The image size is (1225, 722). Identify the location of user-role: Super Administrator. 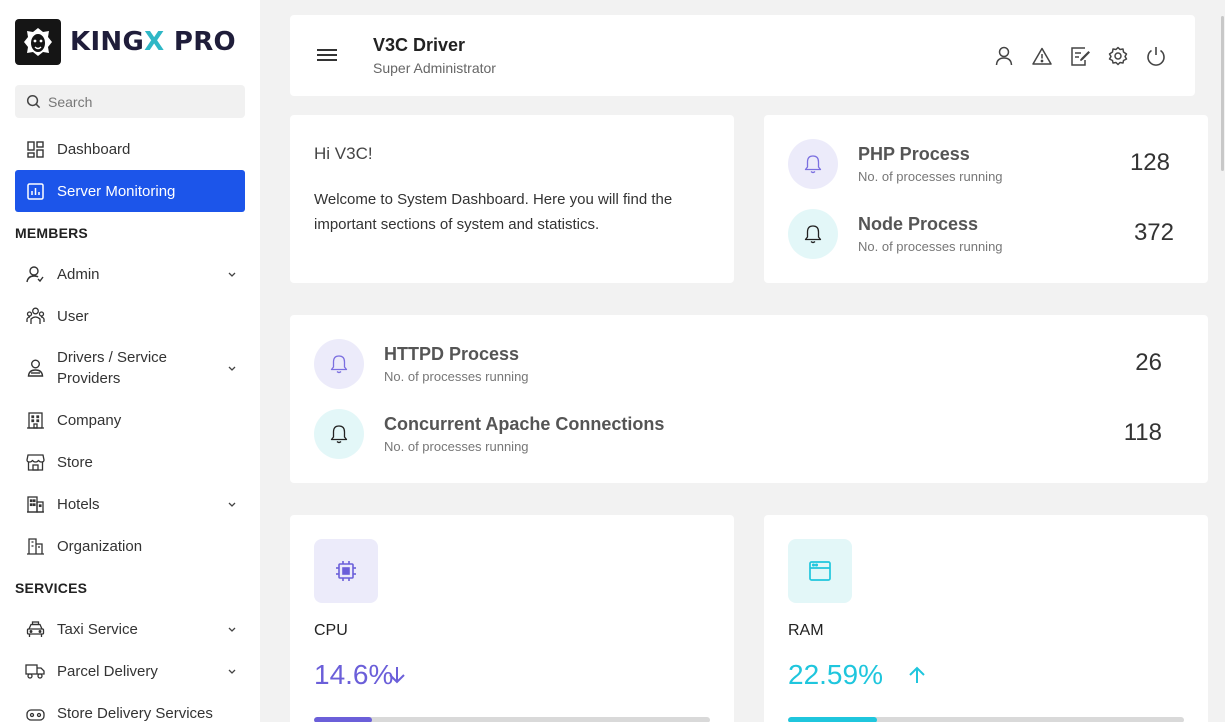
(434, 68).